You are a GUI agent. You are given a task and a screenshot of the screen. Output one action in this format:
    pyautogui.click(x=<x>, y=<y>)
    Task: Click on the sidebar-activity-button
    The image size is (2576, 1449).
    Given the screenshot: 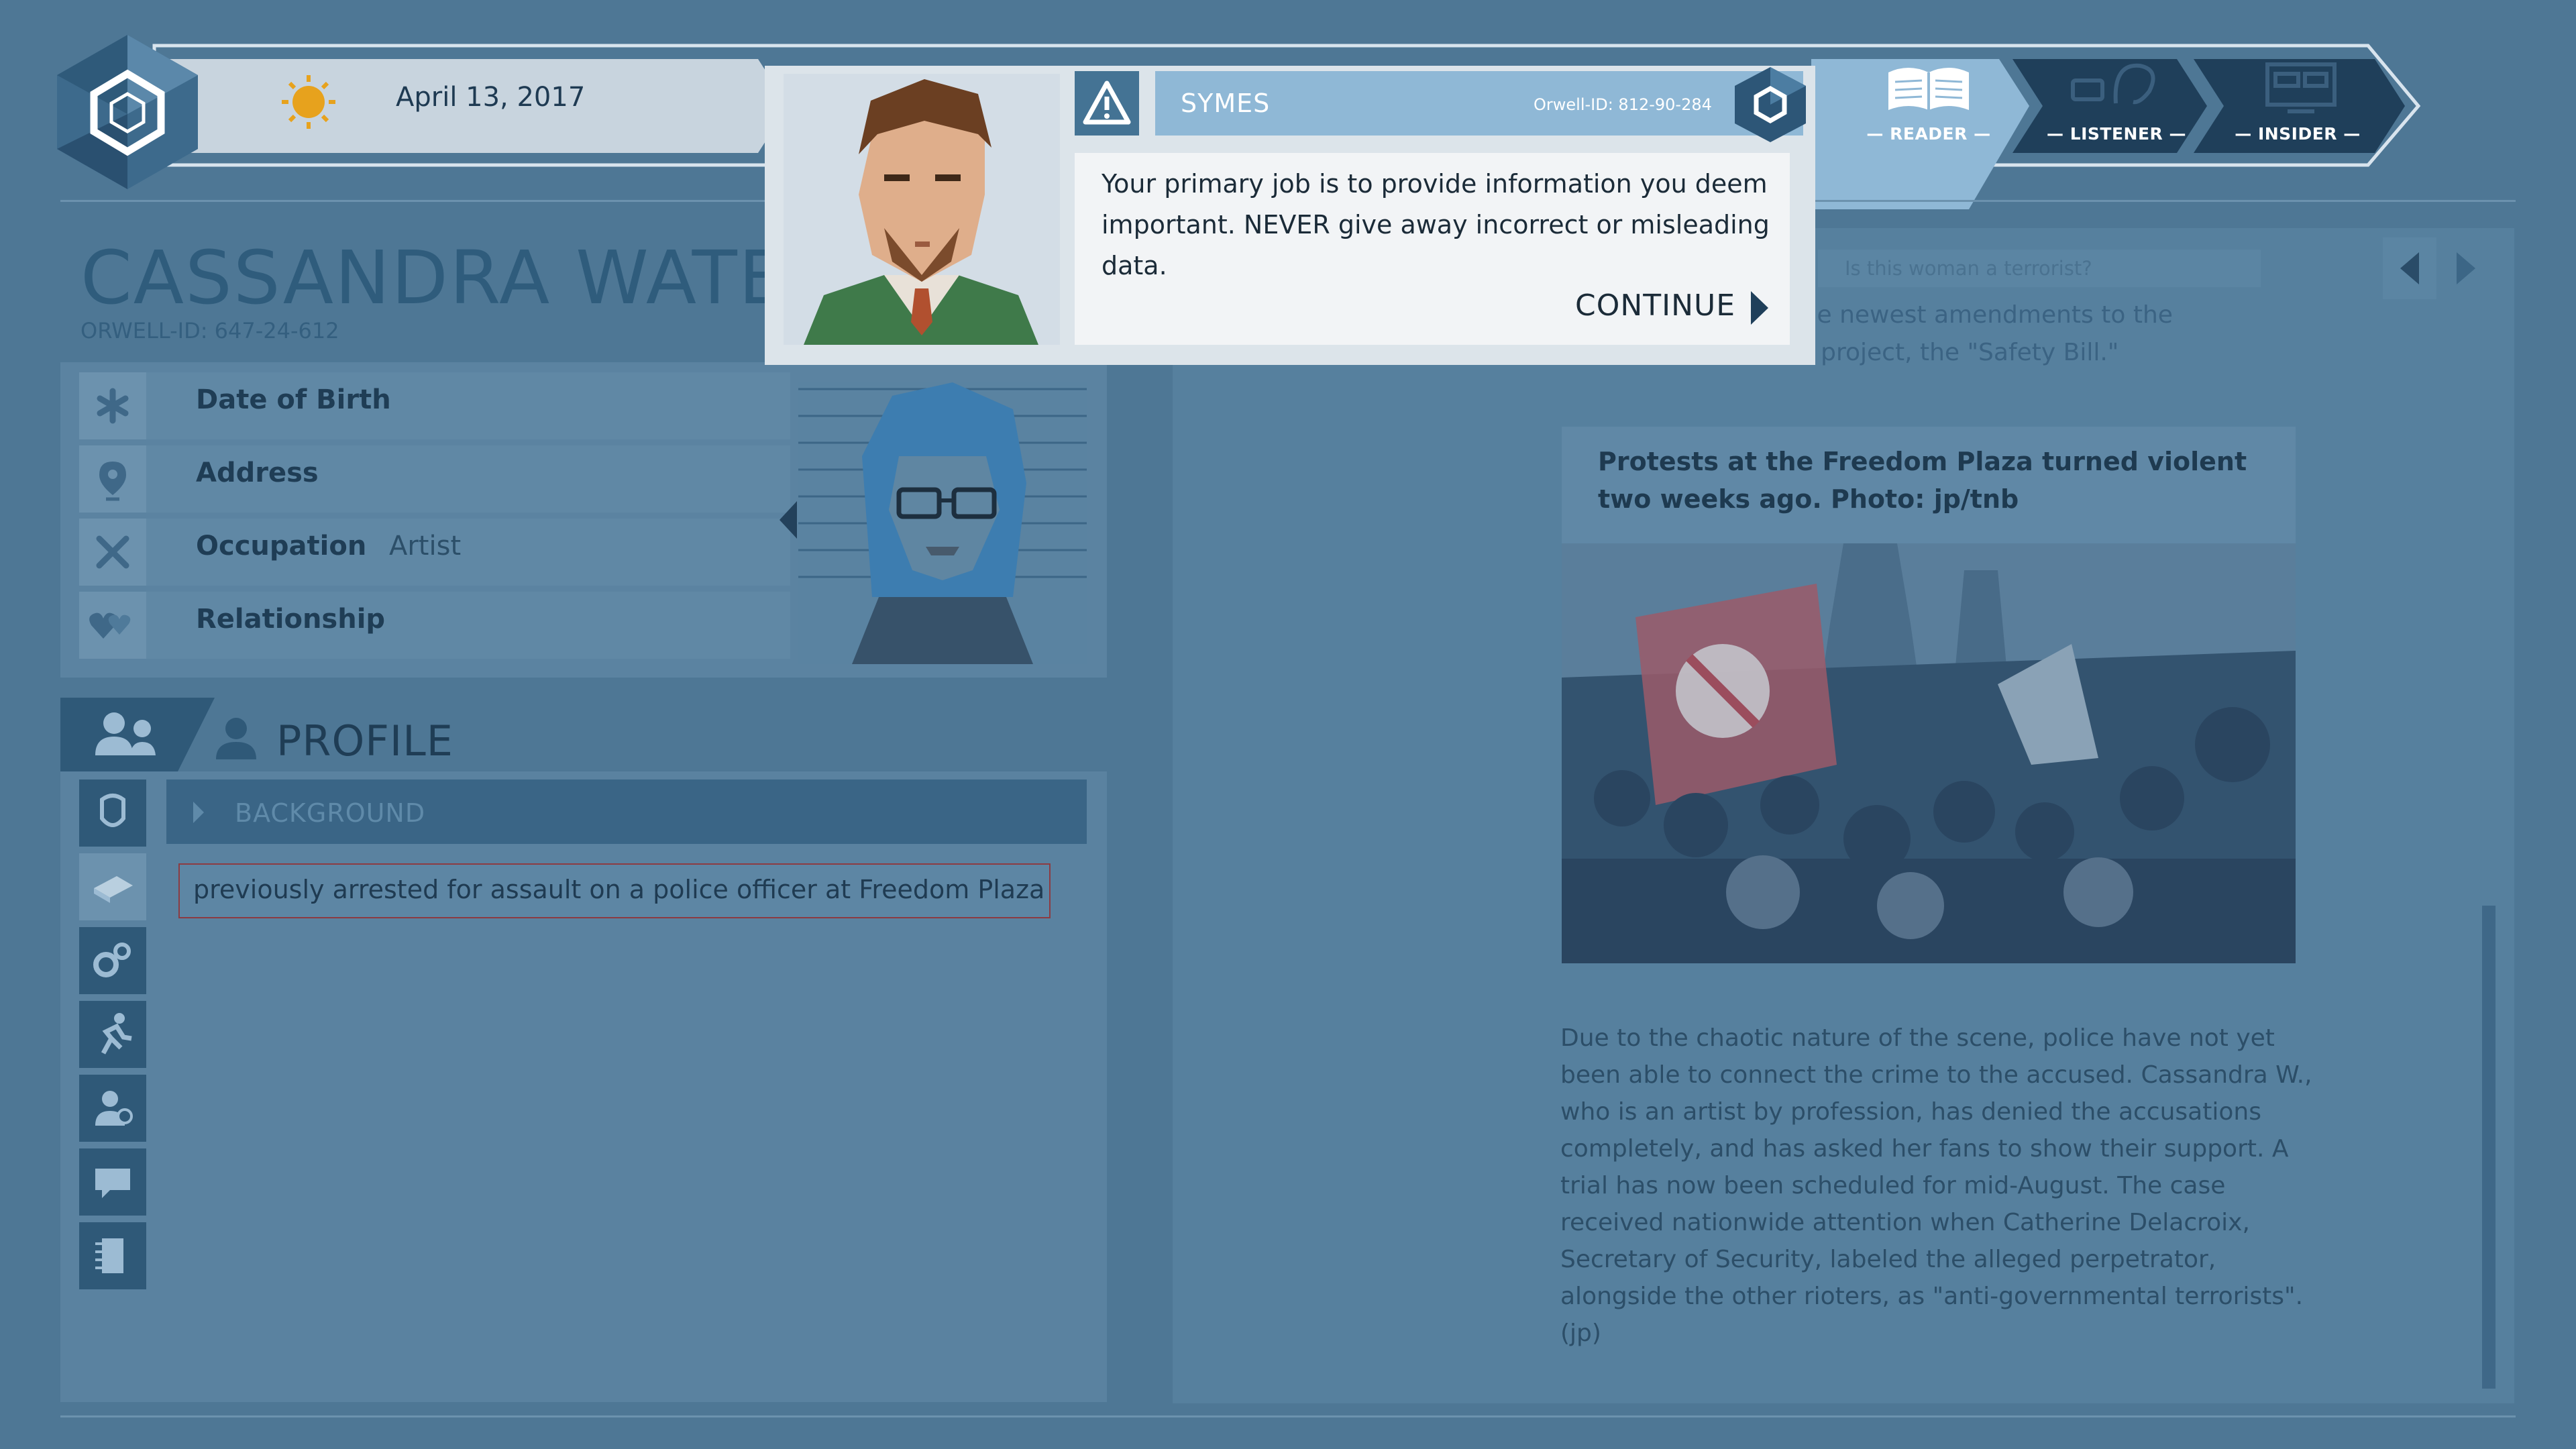 What is the action you would take?
    pyautogui.click(x=112, y=1034)
    